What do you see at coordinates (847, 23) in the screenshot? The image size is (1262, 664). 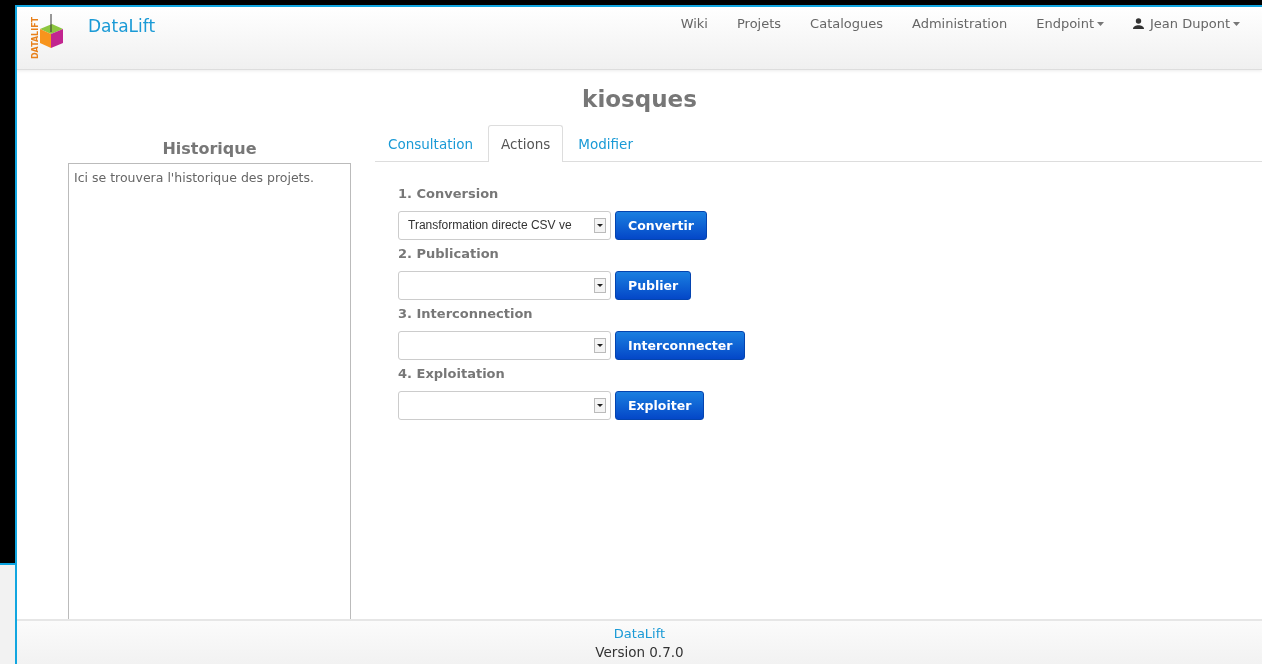 I see `nav-link: Catalogues` at bounding box center [847, 23].